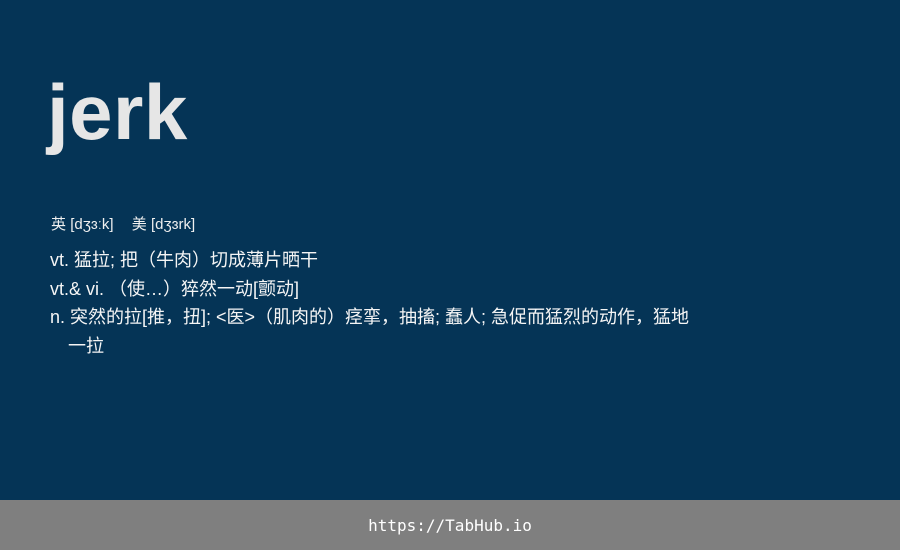 The height and width of the screenshot is (550, 900). I want to click on definition-item: vt. 猛拉; 把（牛肉）切成薄片晒干, so click(375, 260).